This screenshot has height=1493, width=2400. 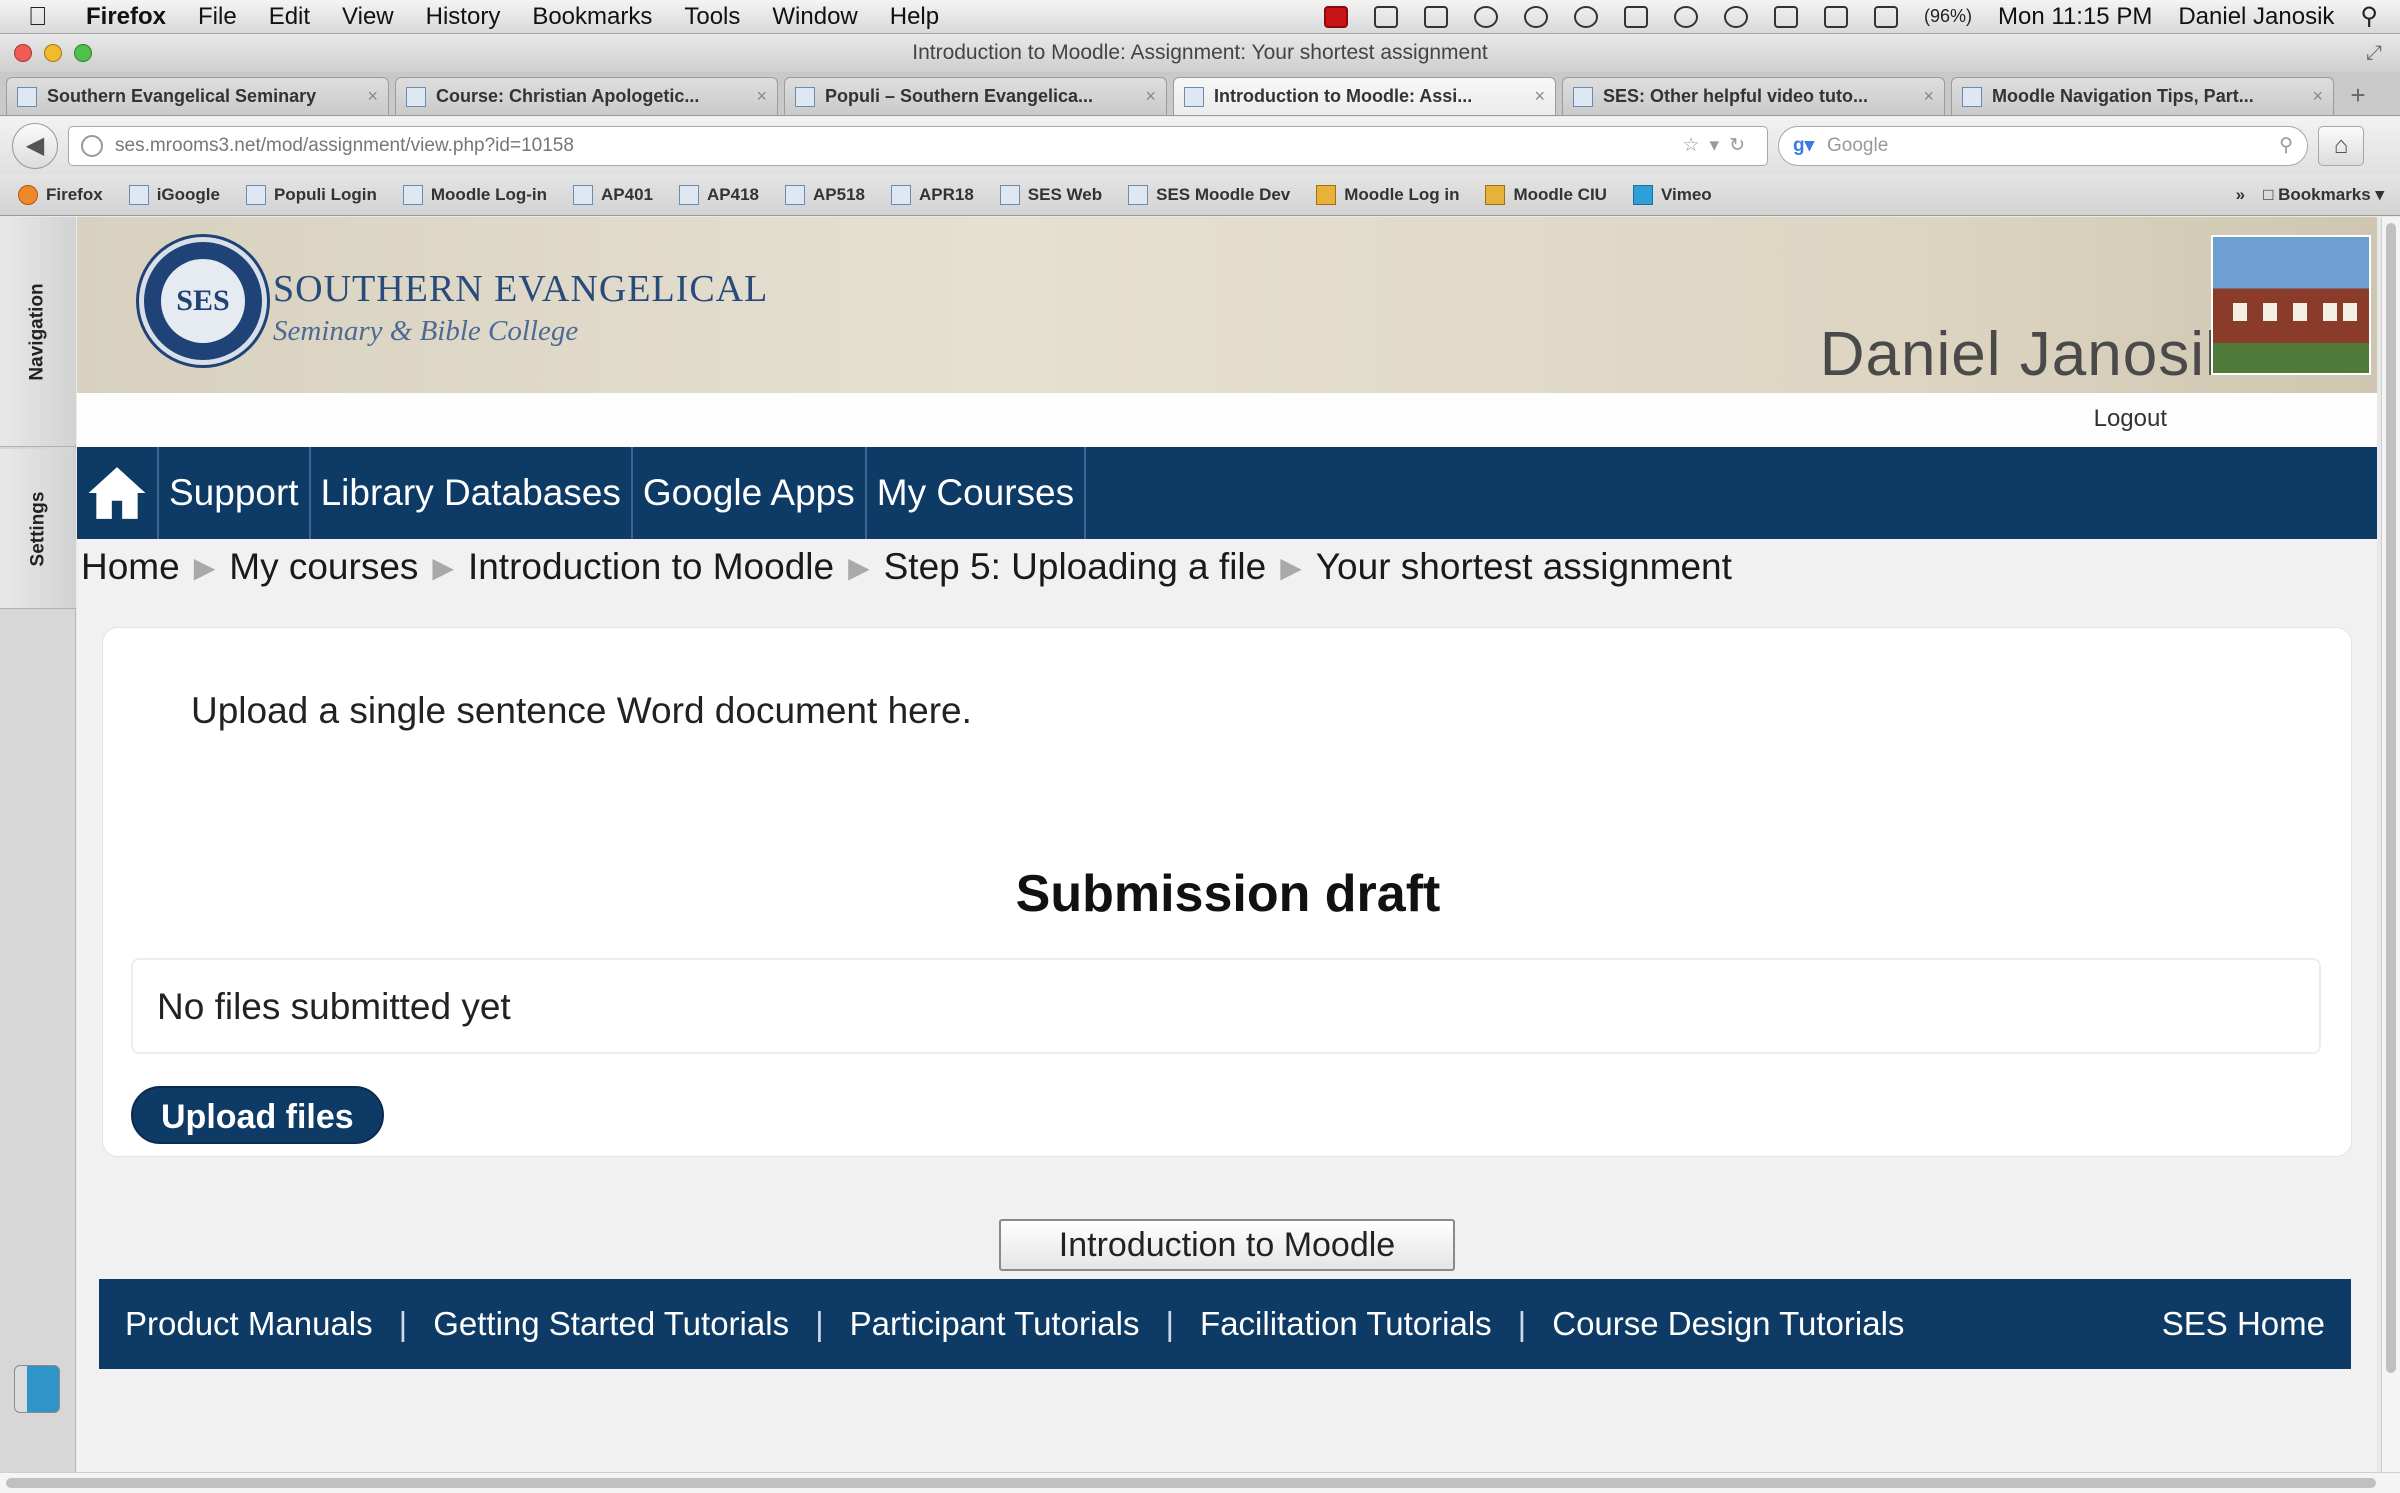 I want to click on volume-icon, so click(x=1786, y=16).